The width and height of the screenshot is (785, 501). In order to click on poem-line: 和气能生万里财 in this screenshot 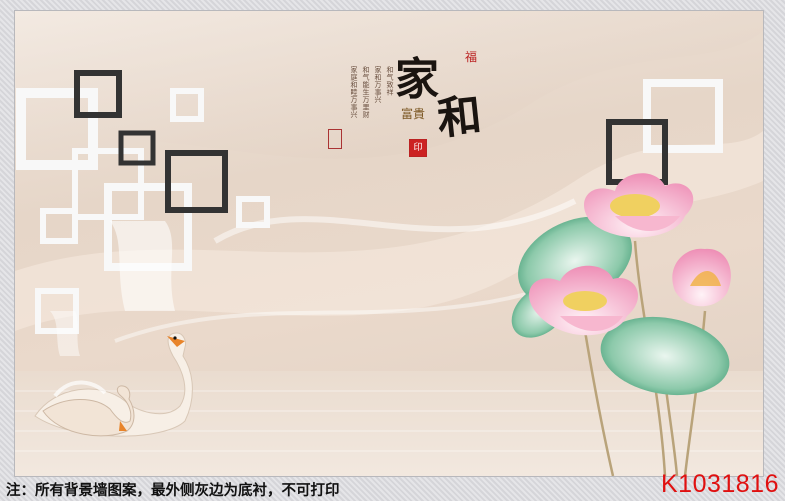, I will do `click(366, 92)`.